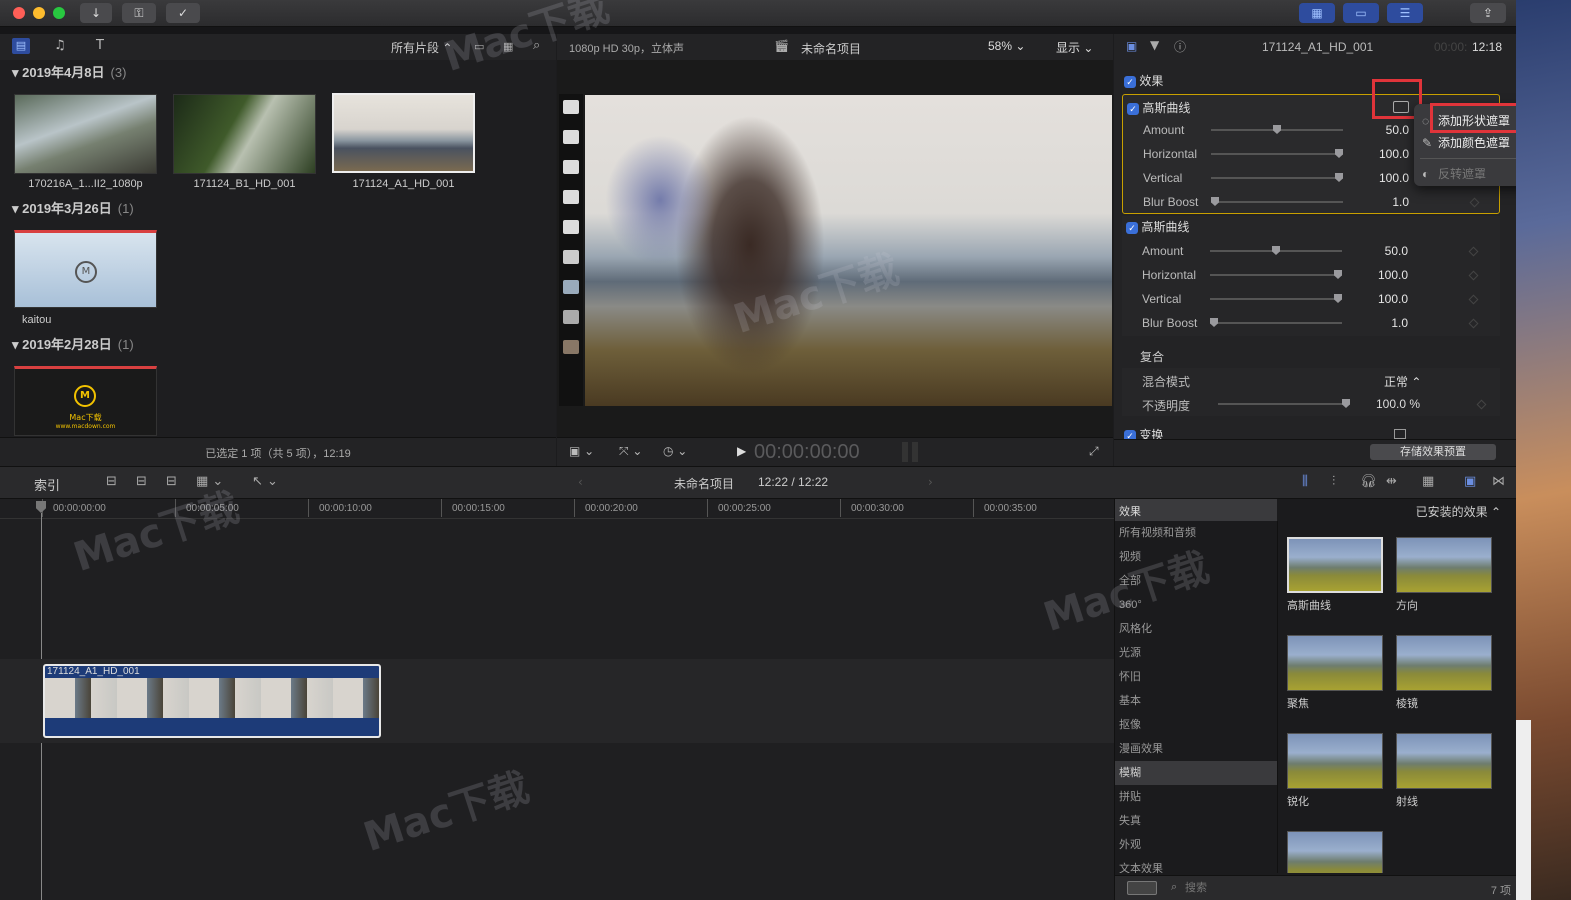 The image size is (1571, 900). Describe the element at coordinates (60, 45) in the screenshot. I see `photos-audio-icon: ♫` at that location.